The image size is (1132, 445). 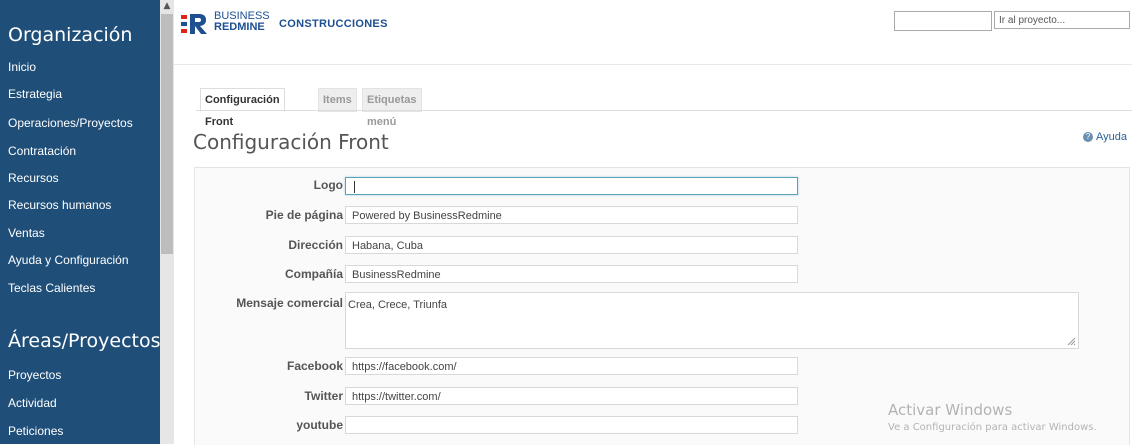 What do you see at coordinates (68, 260) in the screenshot?
I see `sidebar-item-ayuda-configuracion: Ayuda y Configuración` at bounding box center [68, 260].